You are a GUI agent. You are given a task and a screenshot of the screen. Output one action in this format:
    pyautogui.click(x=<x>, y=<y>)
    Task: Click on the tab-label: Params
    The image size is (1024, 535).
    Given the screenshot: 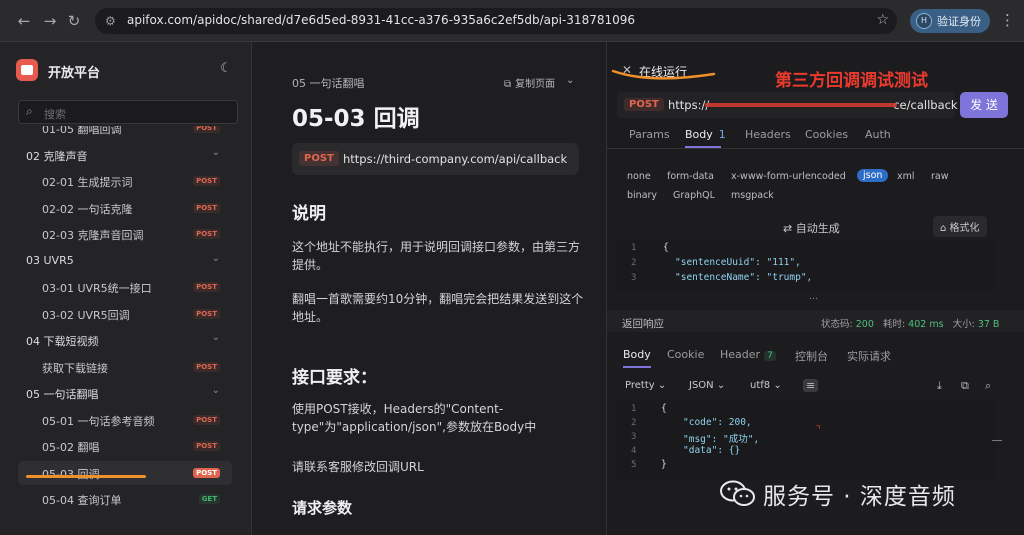 What is the action you would take?
    pyautogui.click(x=649, y=134)
    